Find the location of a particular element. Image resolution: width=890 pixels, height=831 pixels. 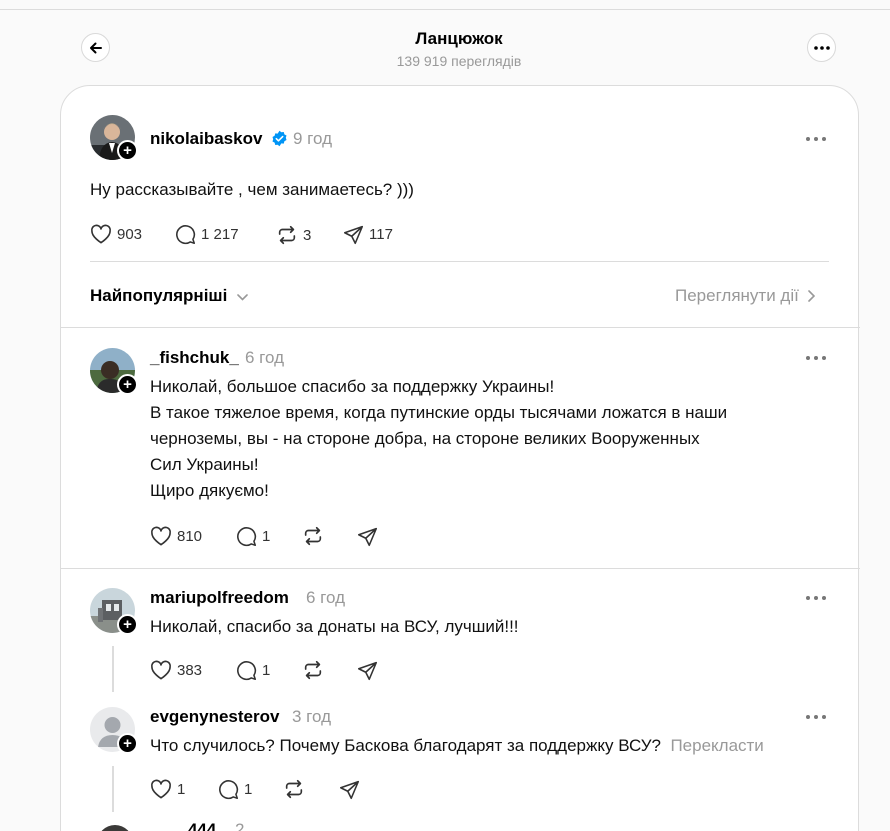

post-more-icon is located at coordinates (816, 139).